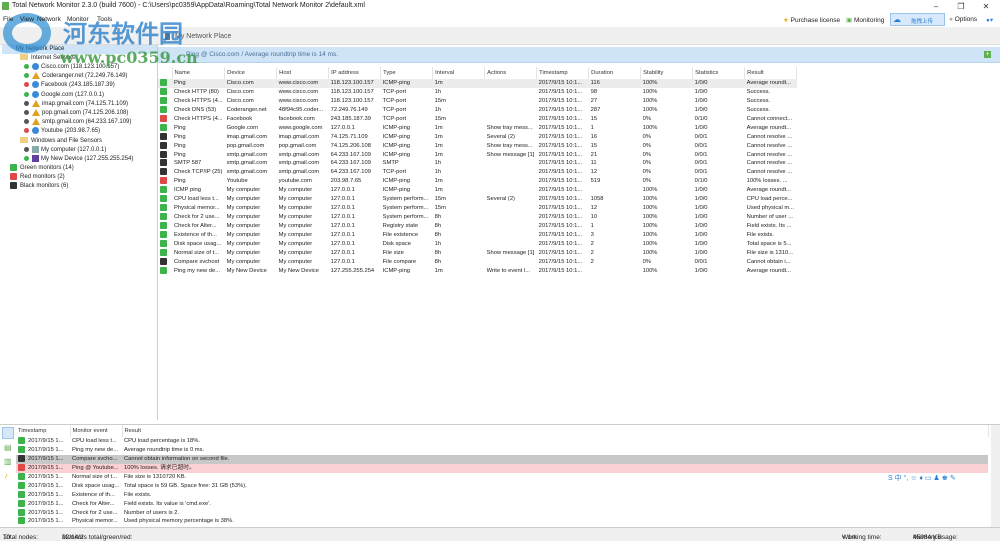  Describe the element at coordinates (811, 20) in the screenshot. I see `purchase-license-button: ★ Purchase license` at that location.